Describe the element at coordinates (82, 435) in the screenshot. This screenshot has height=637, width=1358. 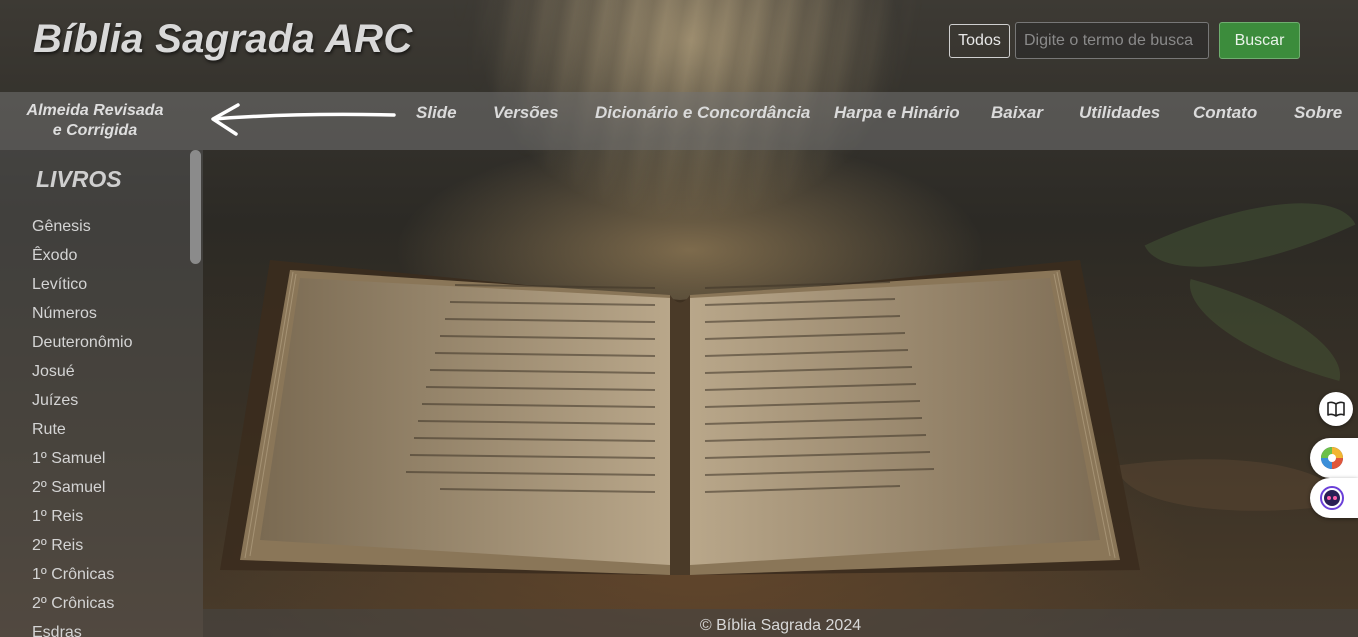
I see `book-item: Rute` at that location.